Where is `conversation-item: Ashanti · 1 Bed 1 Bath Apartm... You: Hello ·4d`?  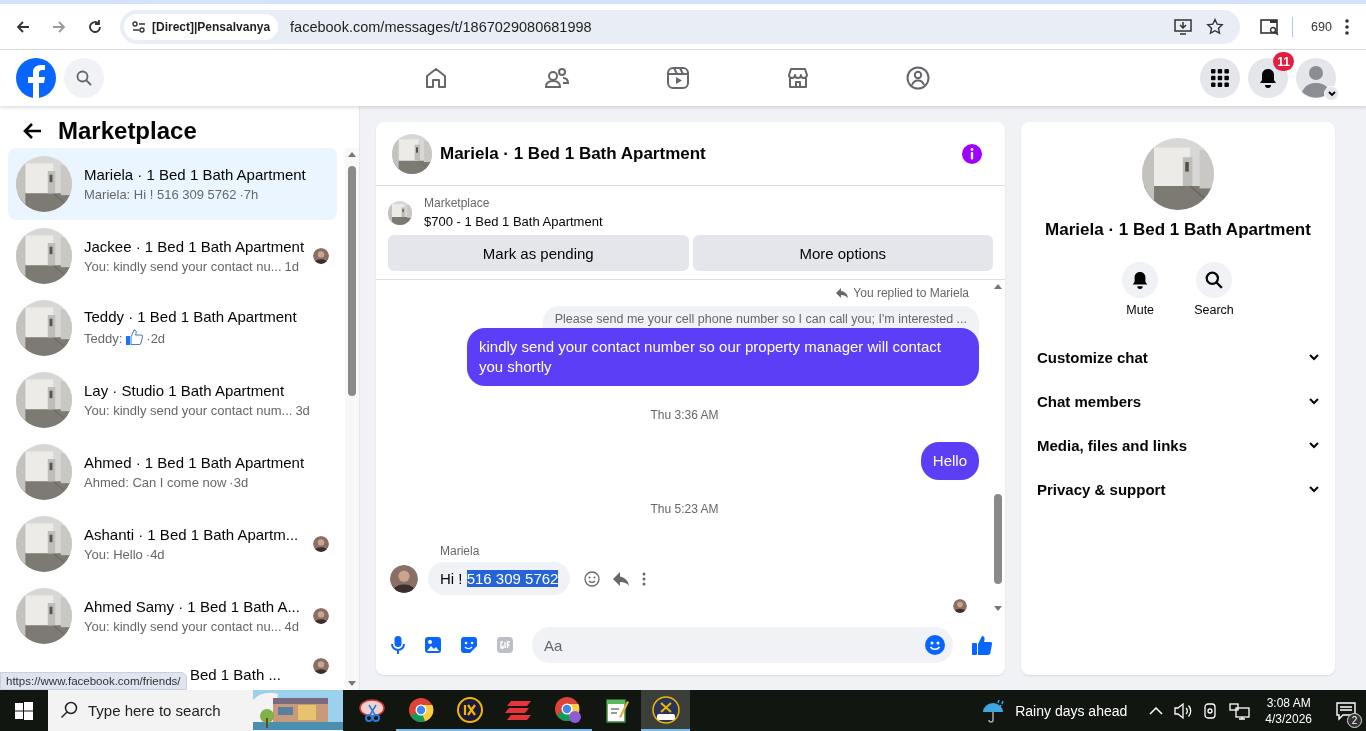
conversation-item: Ashanti · 1 Bed 1 Bath Apartm... You: Hello ·4d is located at coordinates (172, 544).